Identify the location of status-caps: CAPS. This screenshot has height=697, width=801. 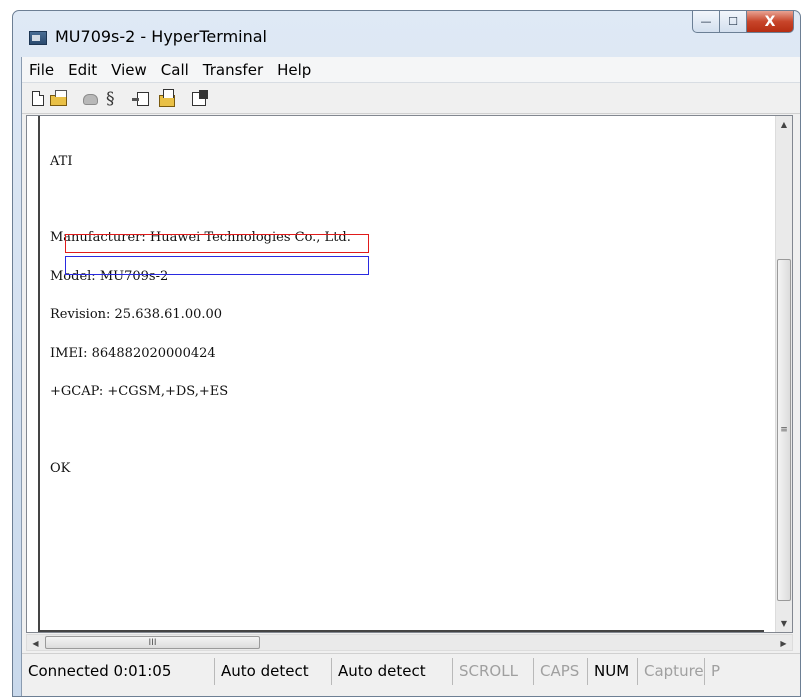
(561, 671).